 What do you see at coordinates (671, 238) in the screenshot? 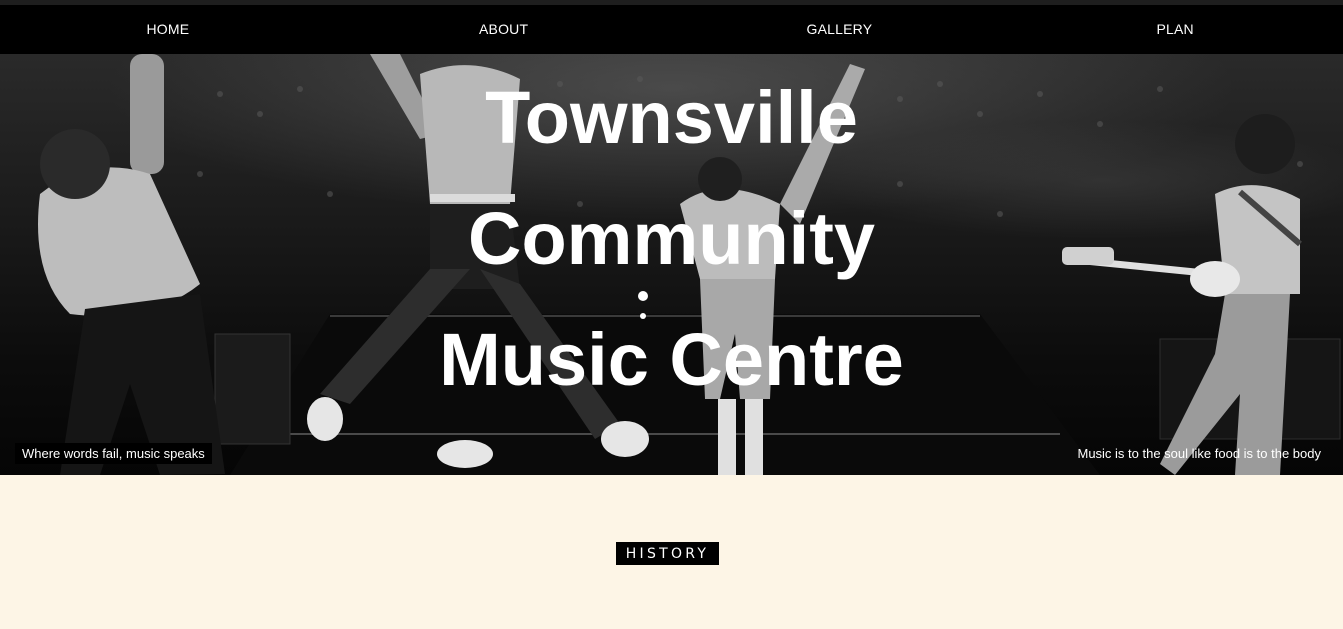
I see `hero-title-line: Community` at bounding box center [671, 238].